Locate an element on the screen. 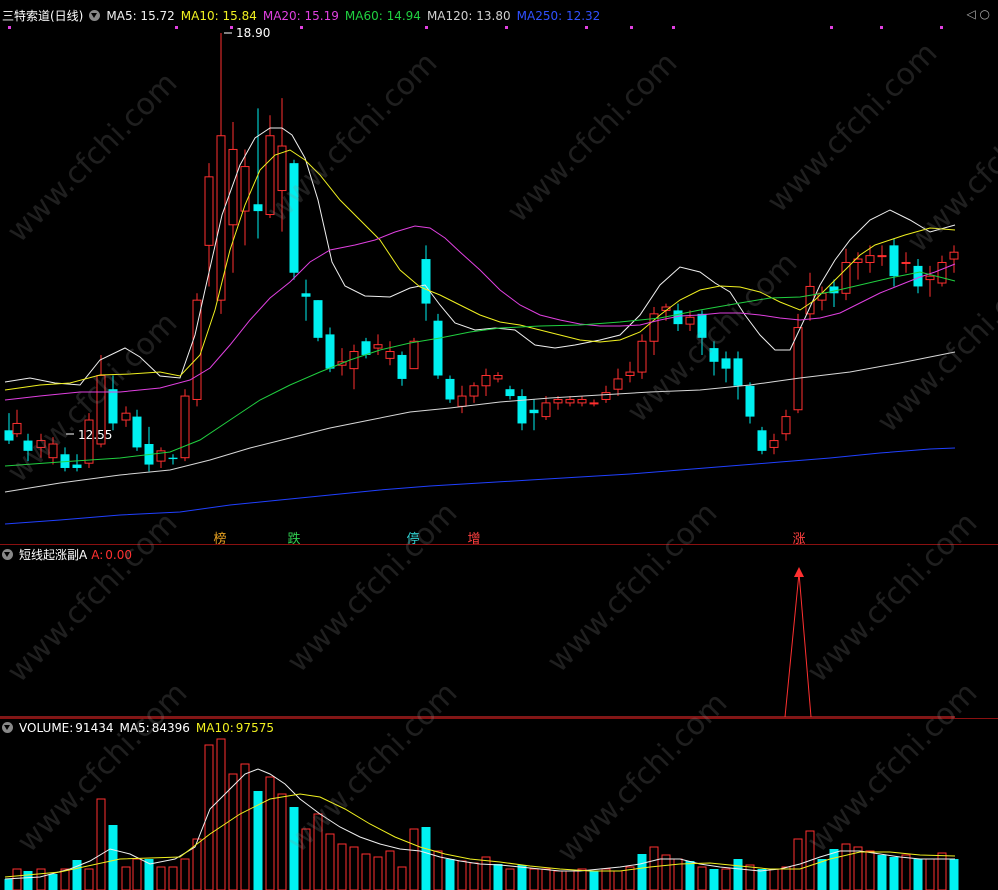  high-price-label: 18.90 is located at coordinates (253, 33).